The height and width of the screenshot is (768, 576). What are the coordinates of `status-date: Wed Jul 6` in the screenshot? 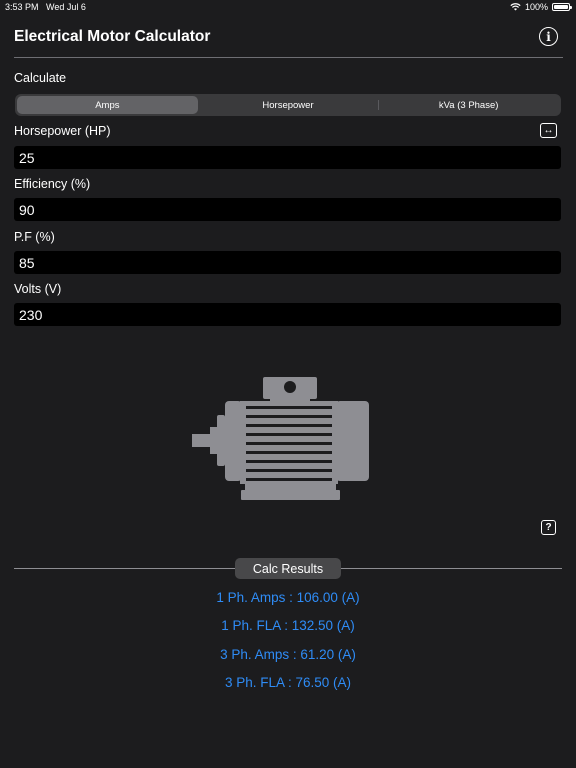 It's located at (66, 7).